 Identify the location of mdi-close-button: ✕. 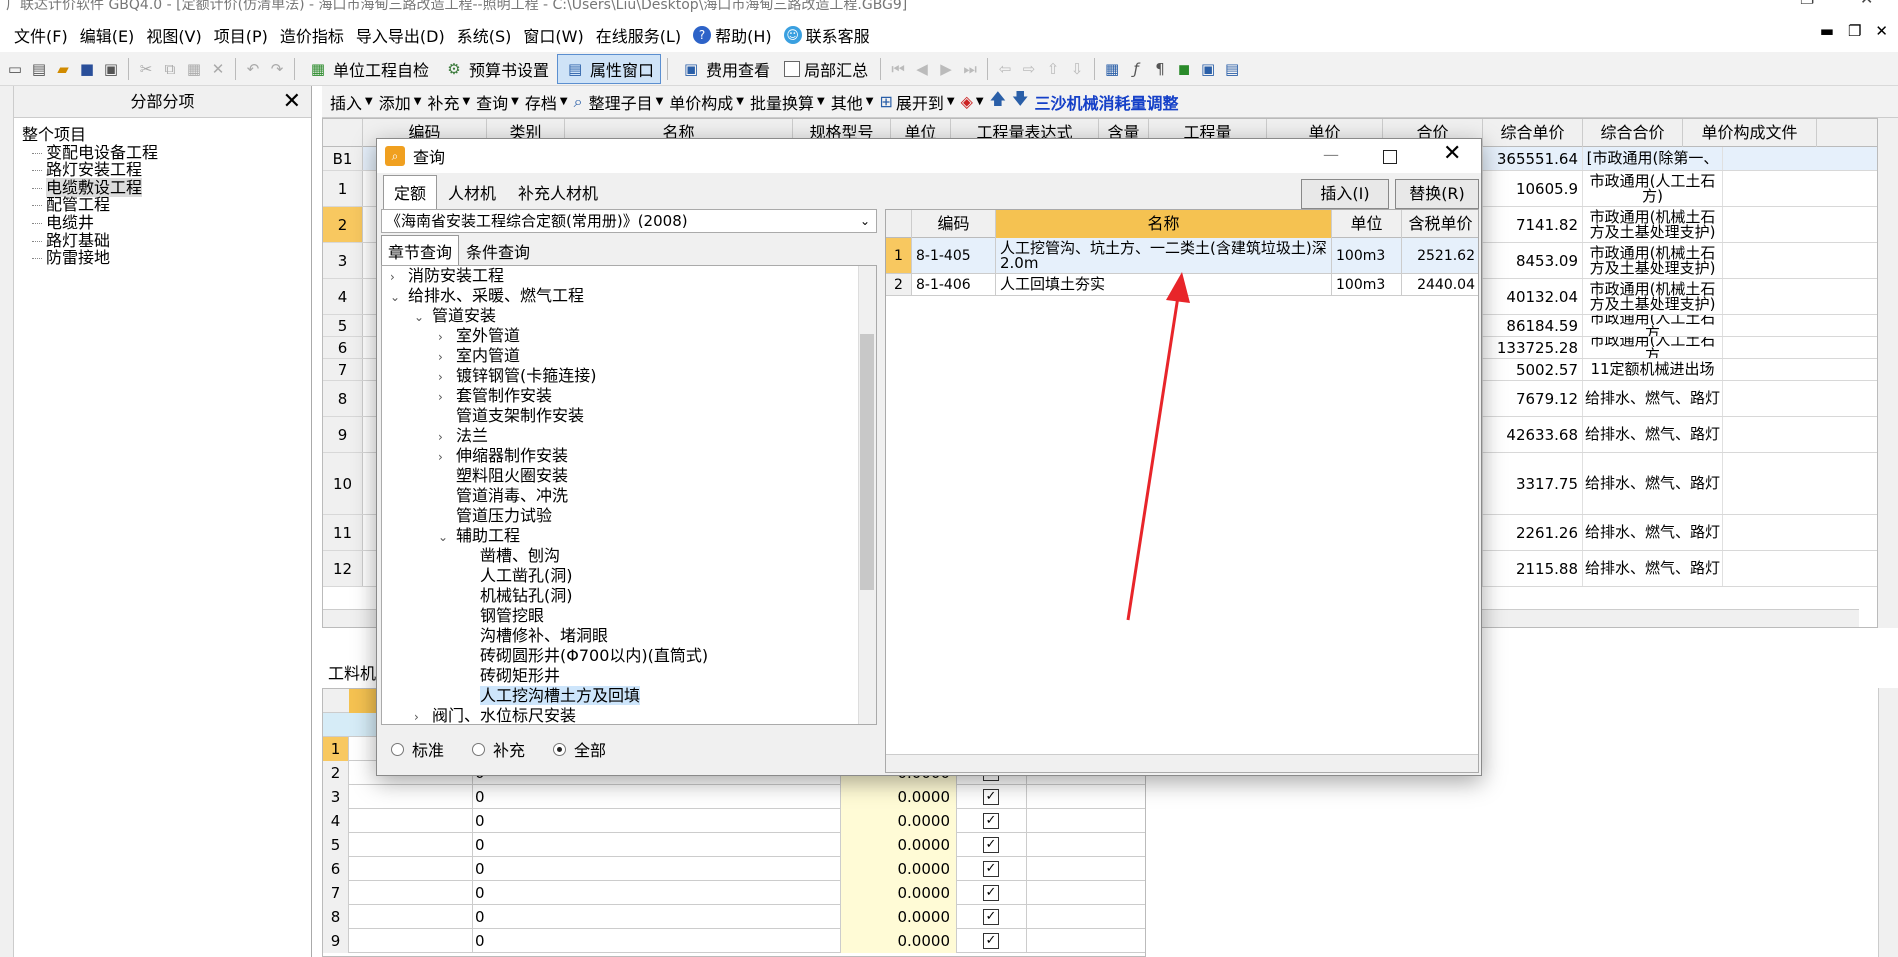
(1881, 31).